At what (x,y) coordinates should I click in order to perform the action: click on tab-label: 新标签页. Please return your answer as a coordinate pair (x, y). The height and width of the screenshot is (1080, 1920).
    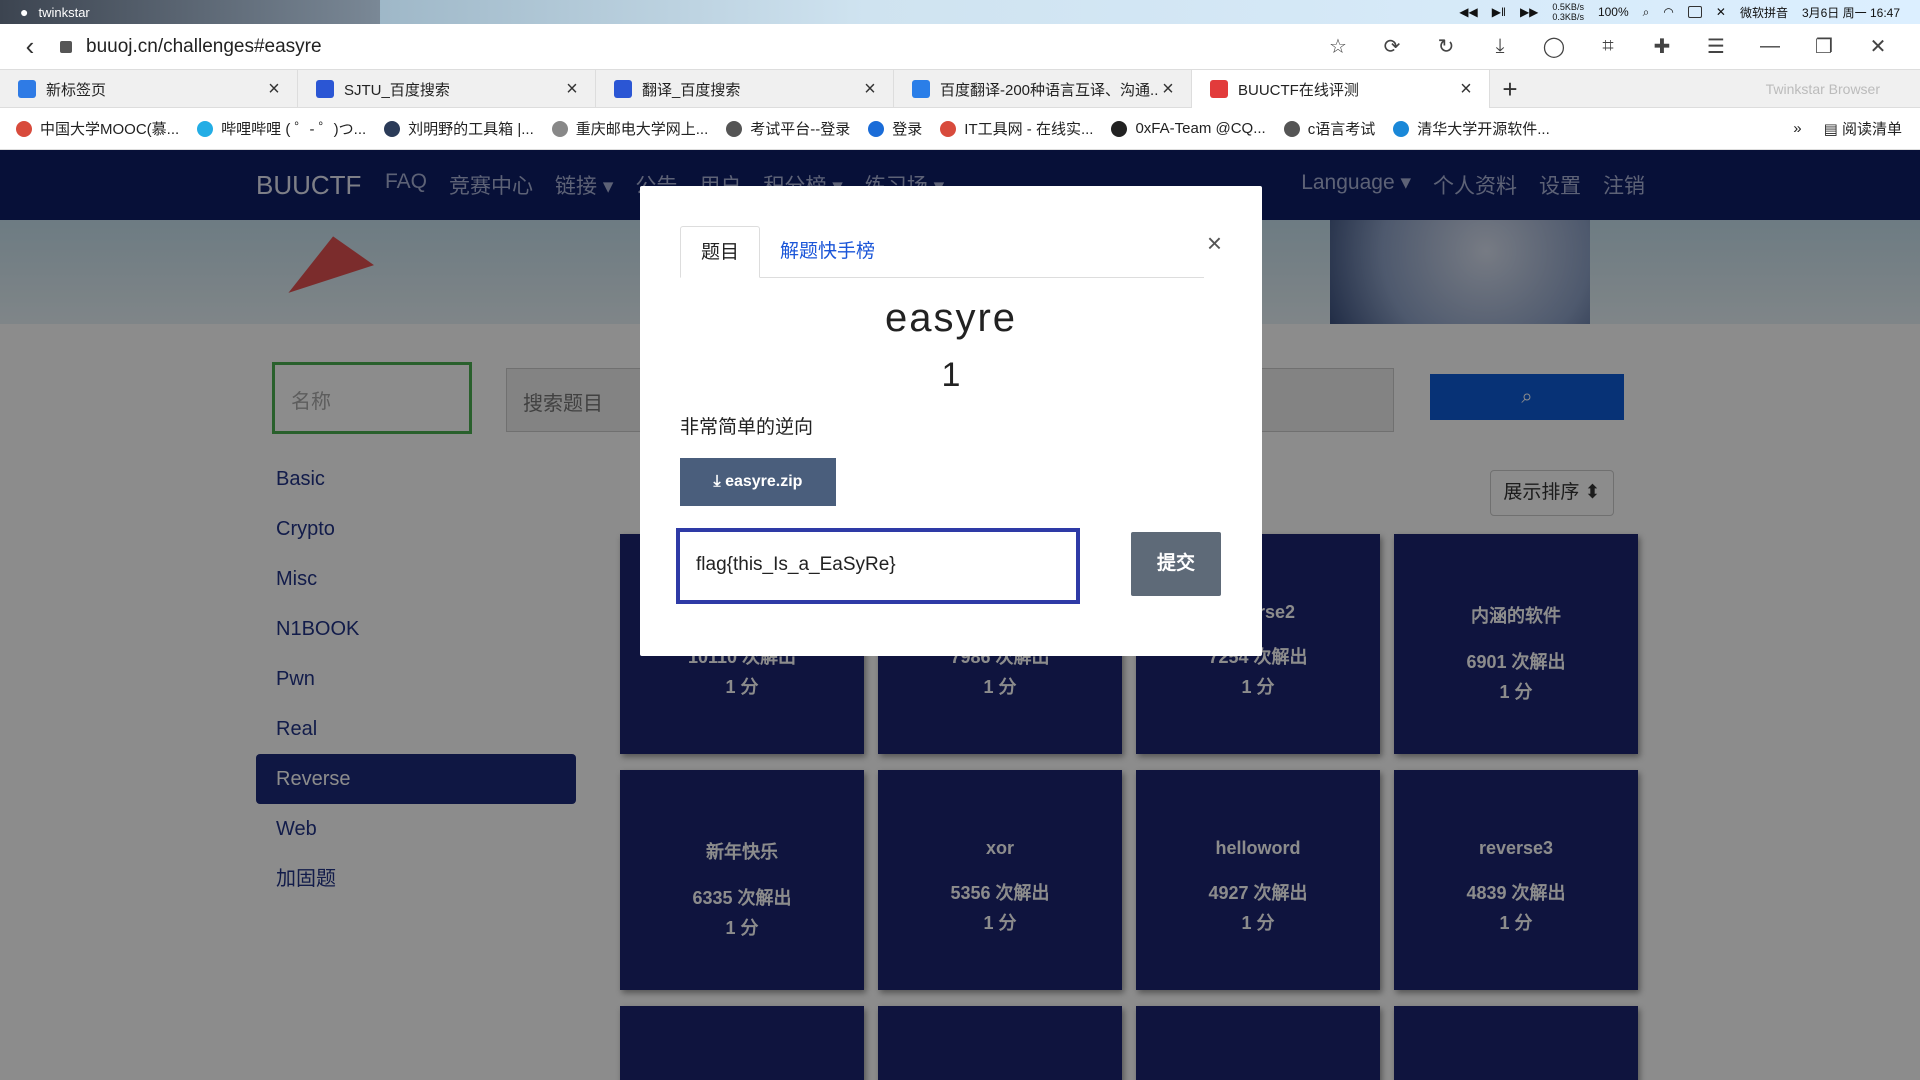
    Looking at the image, I should click on (76, 90).